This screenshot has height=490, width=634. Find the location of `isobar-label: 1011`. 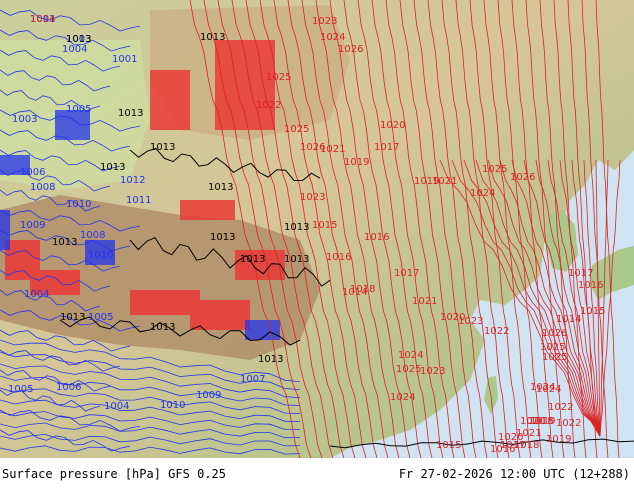

isobar-label: 1011 is located at coordinates (138, 200).